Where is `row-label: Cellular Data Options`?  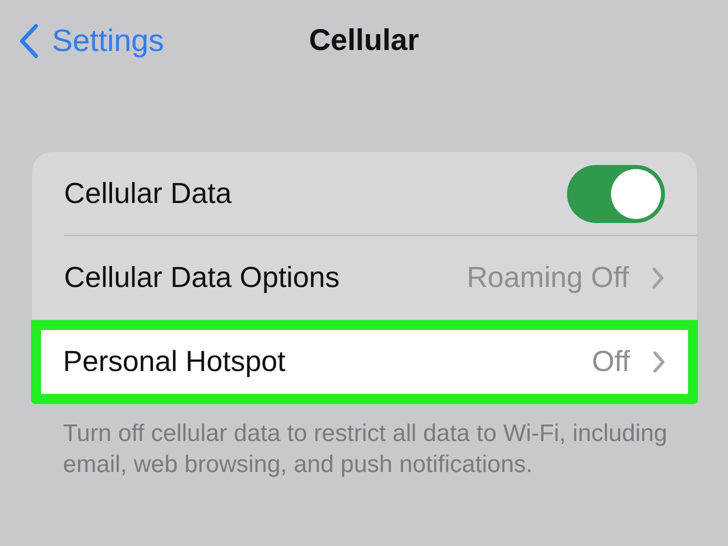 row-label: Cellular Data Options is located at coordinates (202, 278).